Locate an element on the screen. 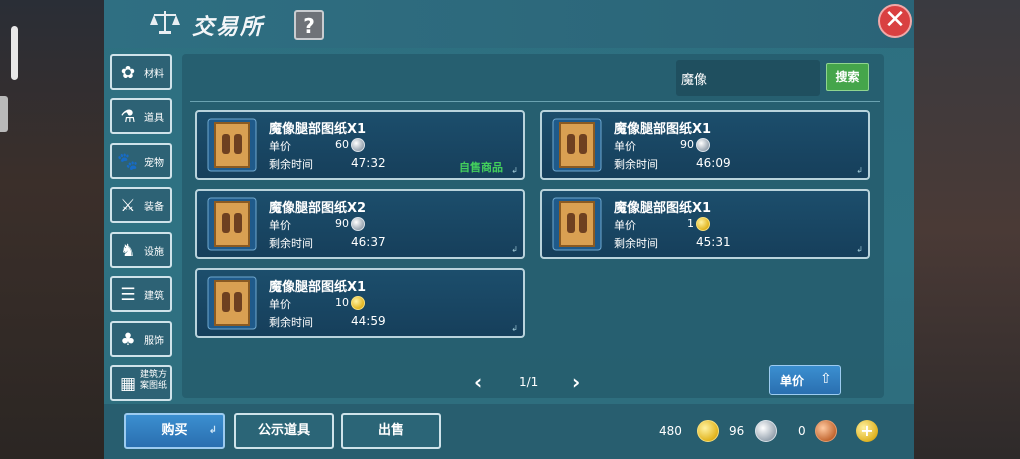 The width and height of the screenshot is (1020, 459). listing-card: 魔像腿部图纸X1 单价 60 剩余时间 47:32 自售商品 ↲ is located at coordinates (360, 145).